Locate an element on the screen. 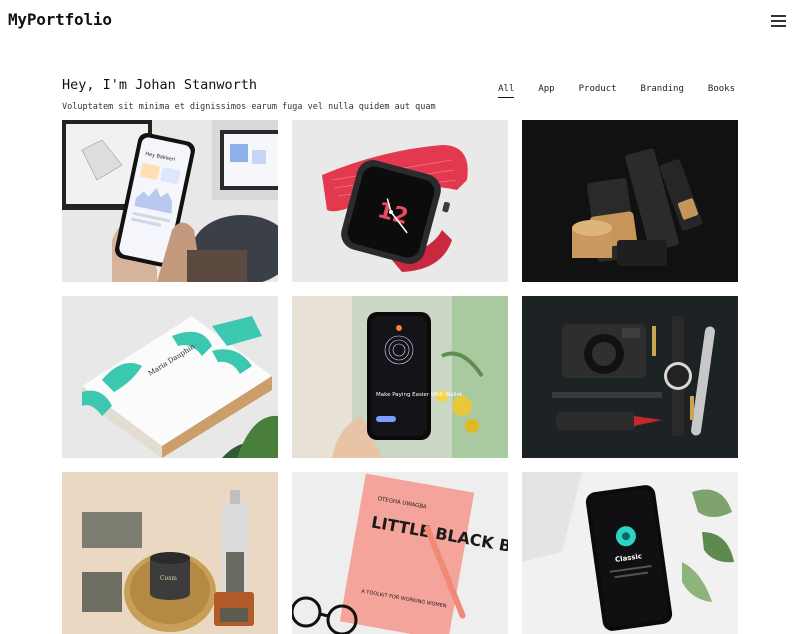 The width and height of the screenshot is (800, 634). hamburger-menu-icon is located at coordinates (778, 21).